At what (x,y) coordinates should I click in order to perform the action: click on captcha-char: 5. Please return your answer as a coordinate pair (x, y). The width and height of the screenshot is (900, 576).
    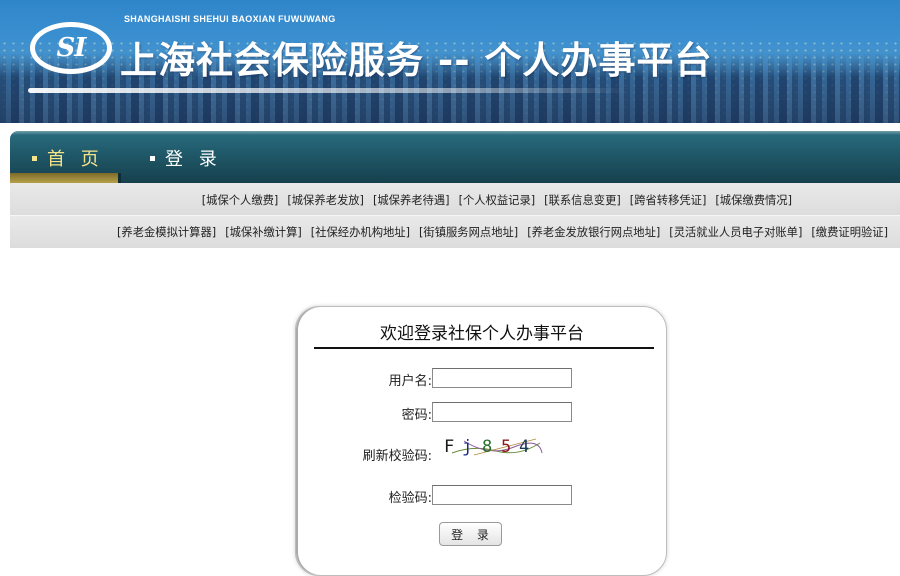
    Looking at the image, I should click on (506, 447).